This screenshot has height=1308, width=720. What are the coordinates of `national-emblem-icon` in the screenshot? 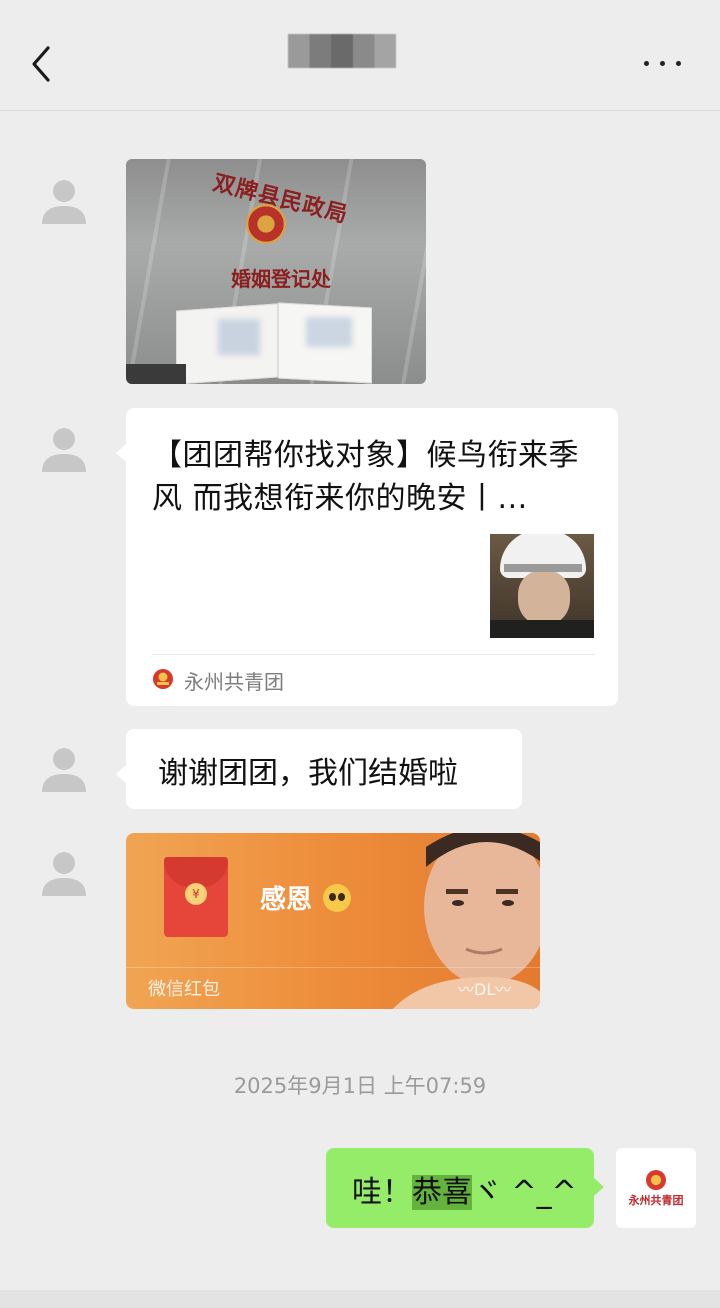 It's located at (266, 224).